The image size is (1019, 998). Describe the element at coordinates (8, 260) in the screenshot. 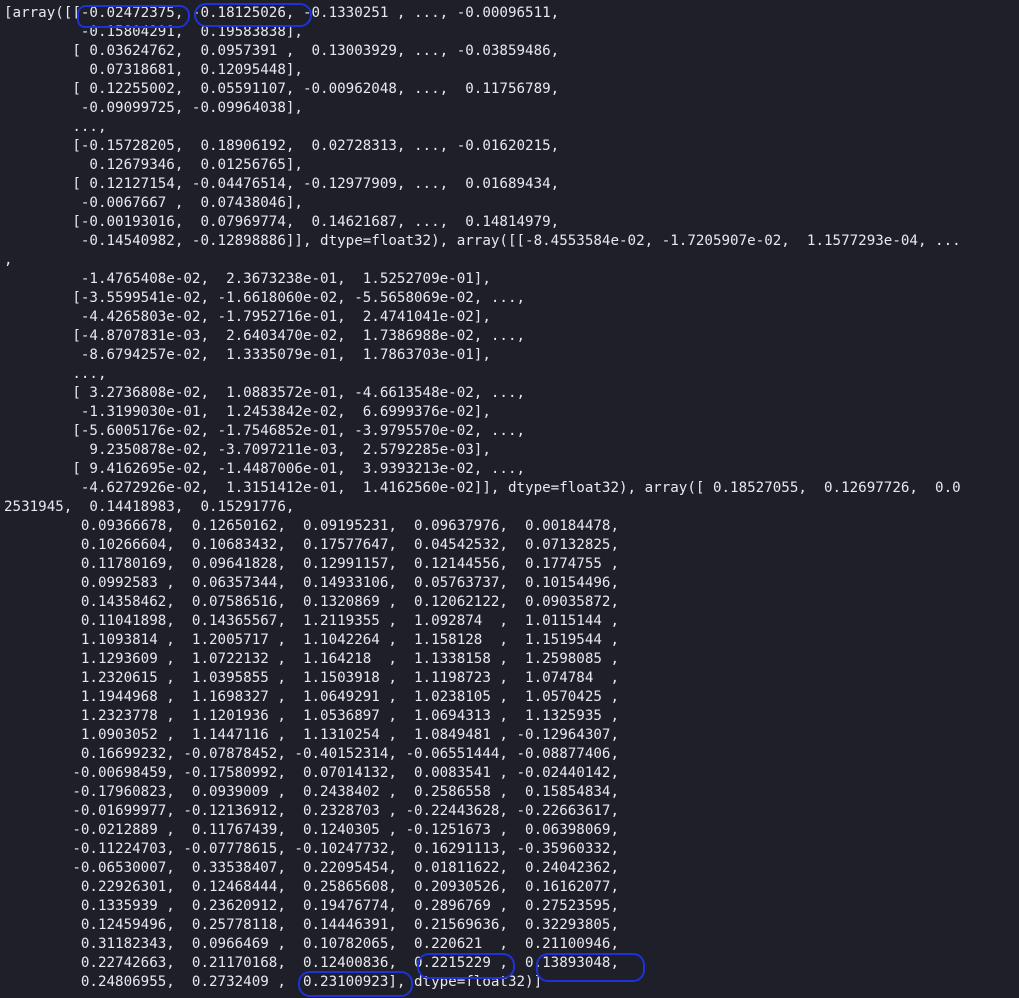

I see `output-line: ,` at that location.